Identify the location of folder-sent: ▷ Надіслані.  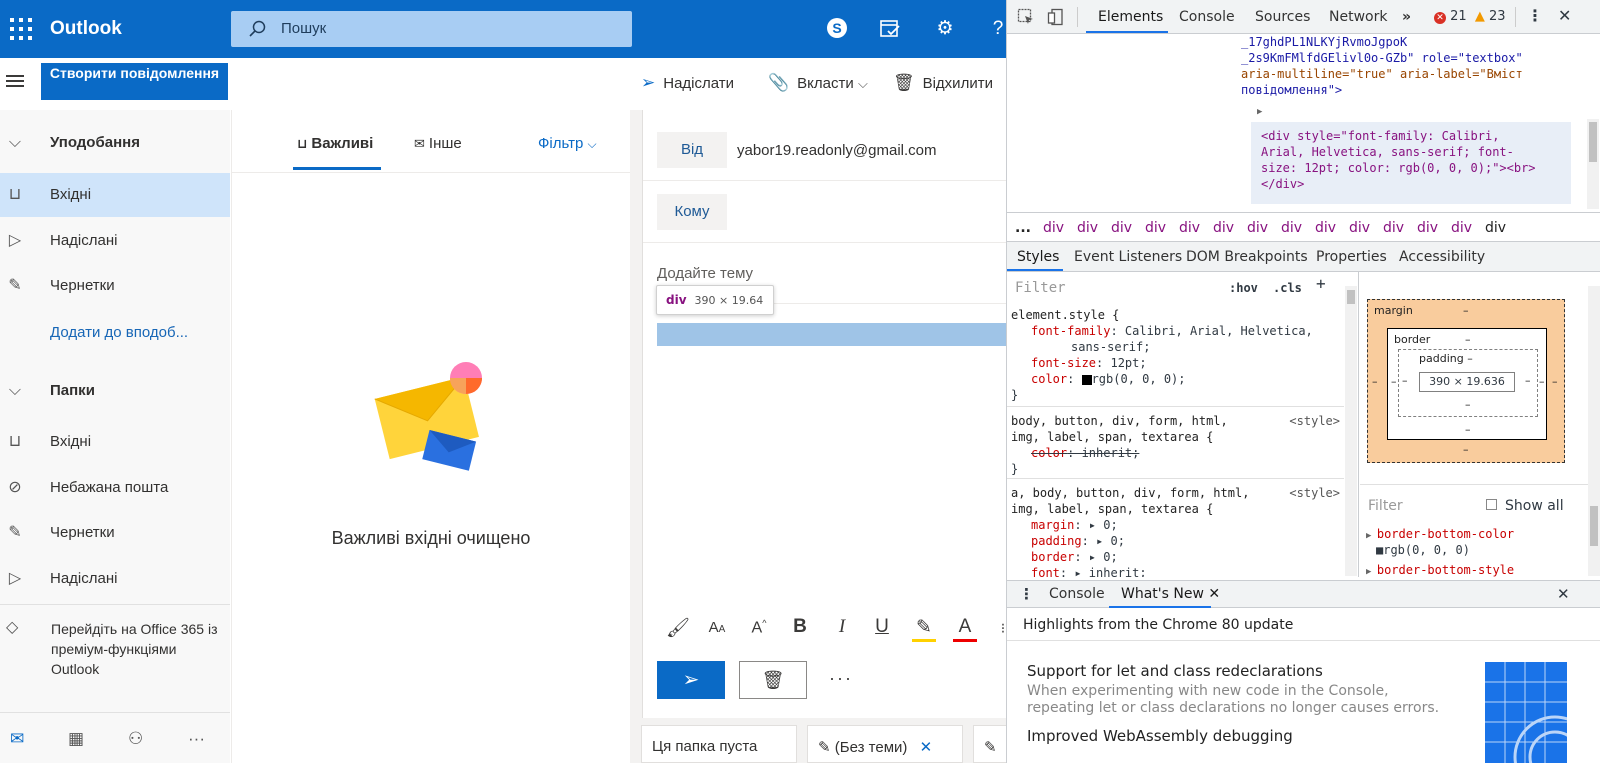
(115, 579).